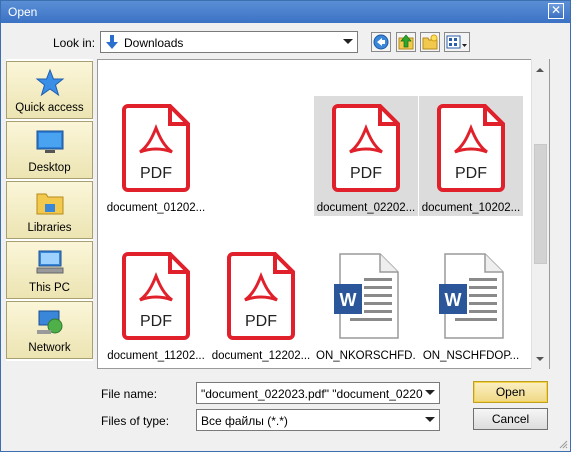  I want to click on place-network: Network, so click(49, 330).